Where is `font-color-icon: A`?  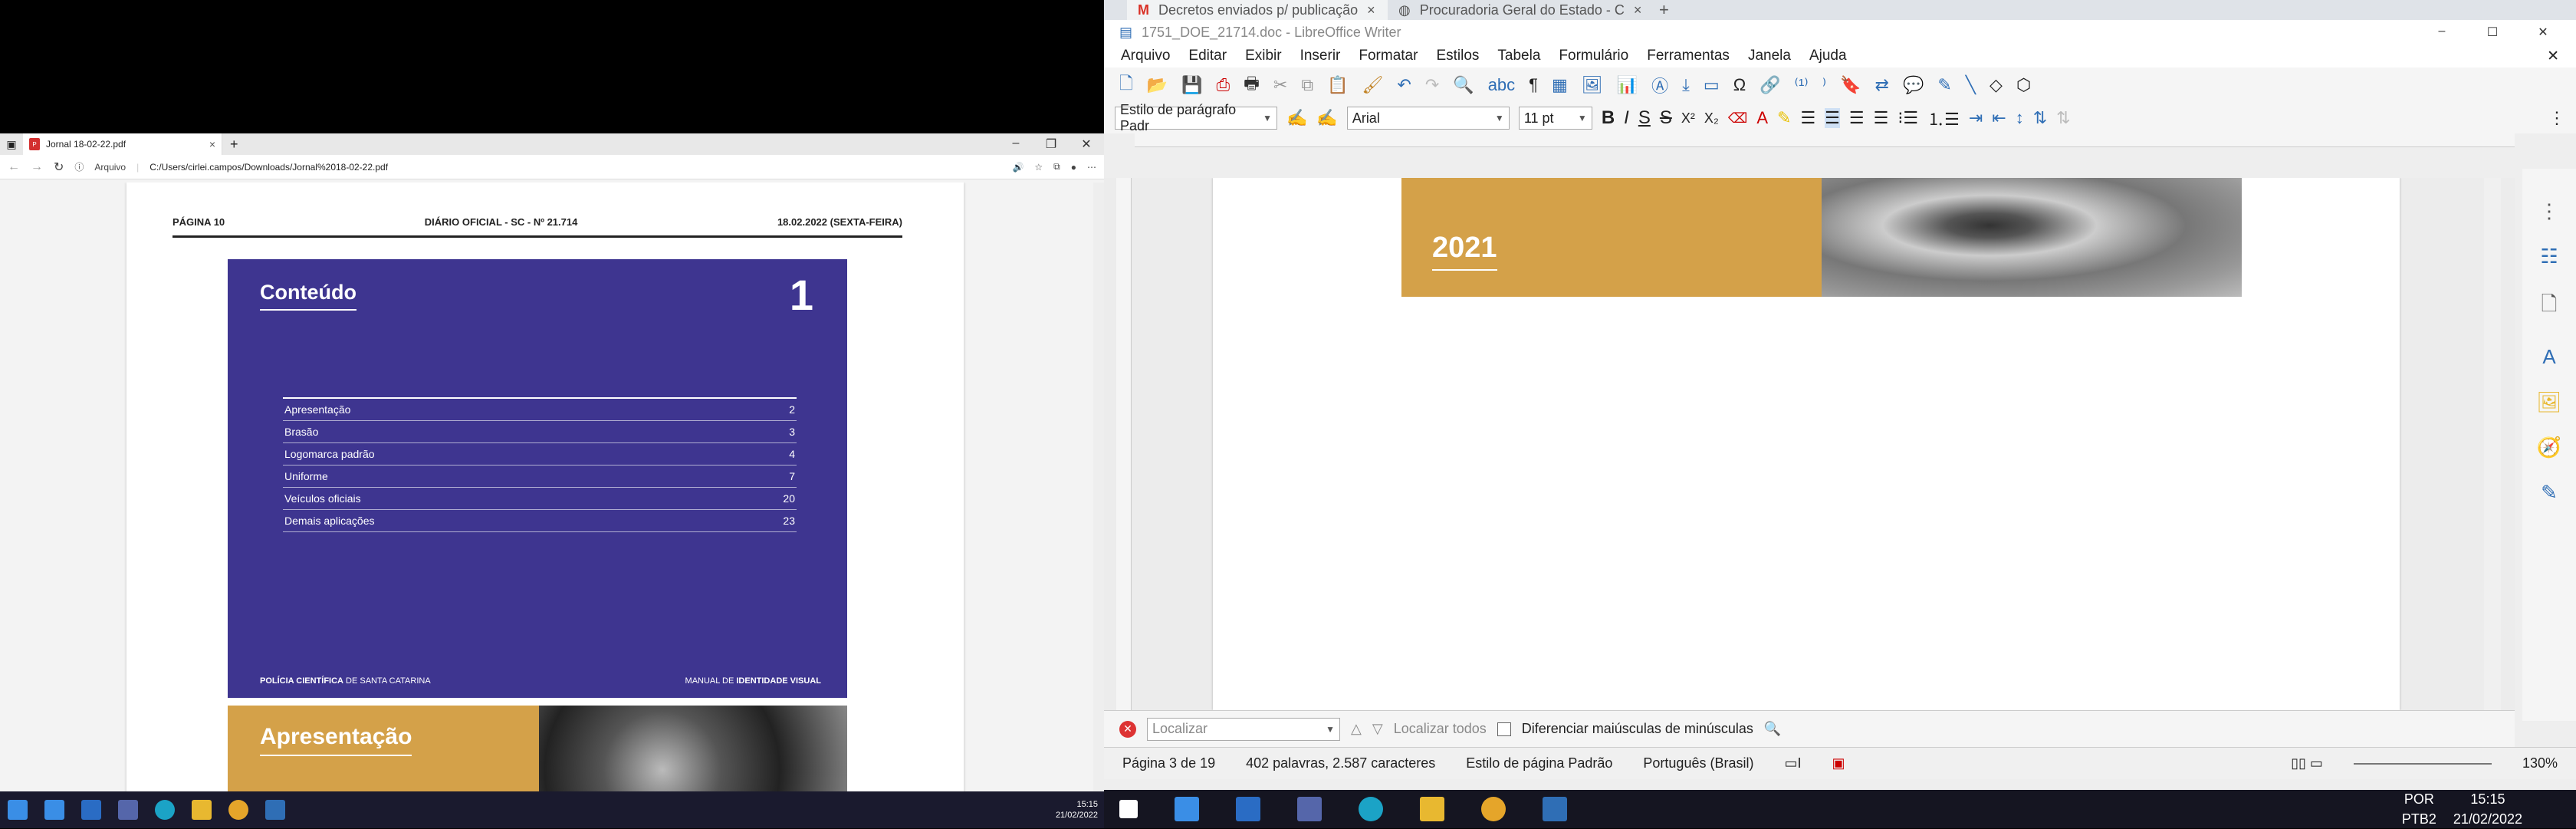
font-color-icon: A is located at coordinates (1762, 118).